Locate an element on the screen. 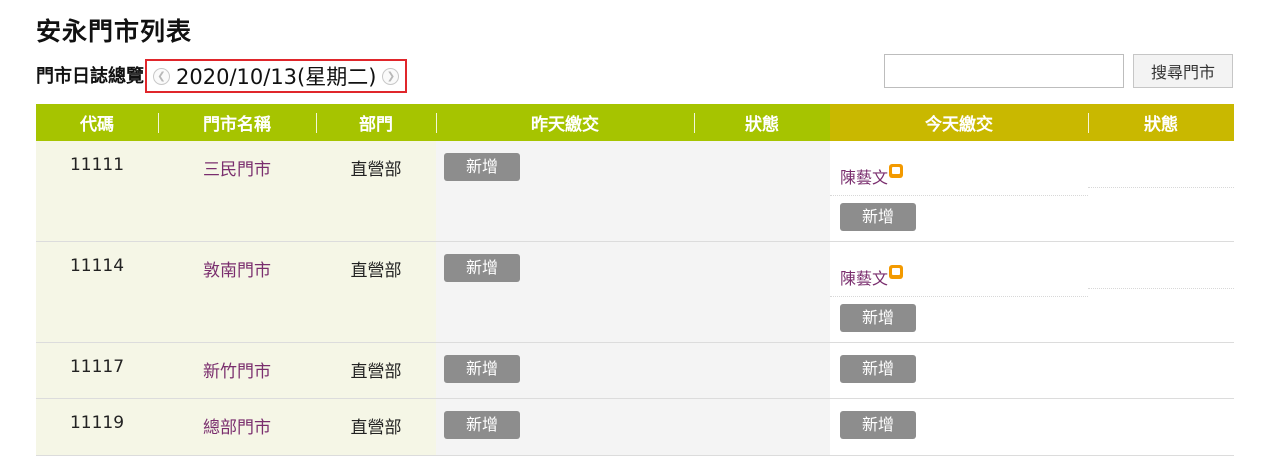 The width and height of the screenshot is (1268, 457). store-link: 新竹門市 is located at coordinates (237, 362).